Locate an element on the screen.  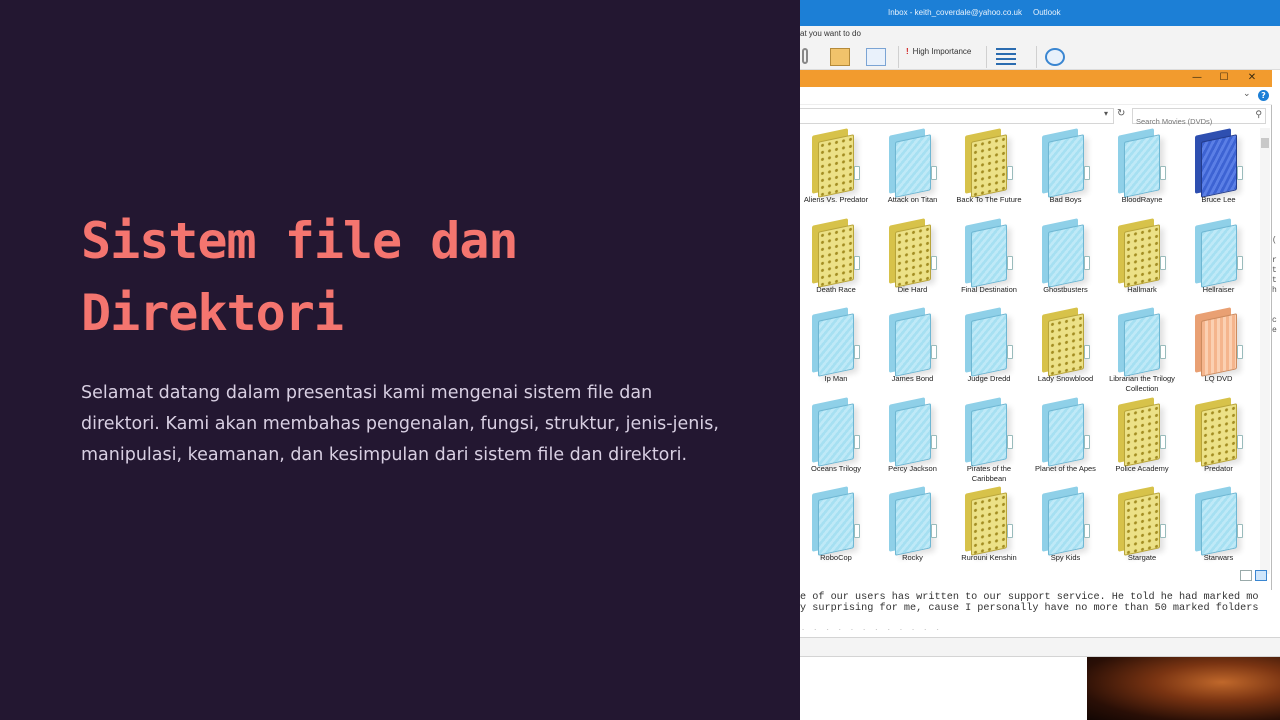
folder-label: Back To The Future is located at coordinates (989, 199).